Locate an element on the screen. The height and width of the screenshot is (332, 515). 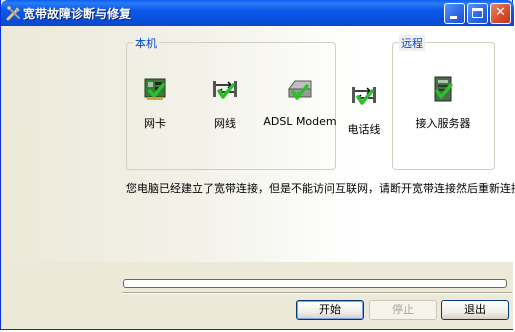
minimize-button is located at coordinates (454, 13).